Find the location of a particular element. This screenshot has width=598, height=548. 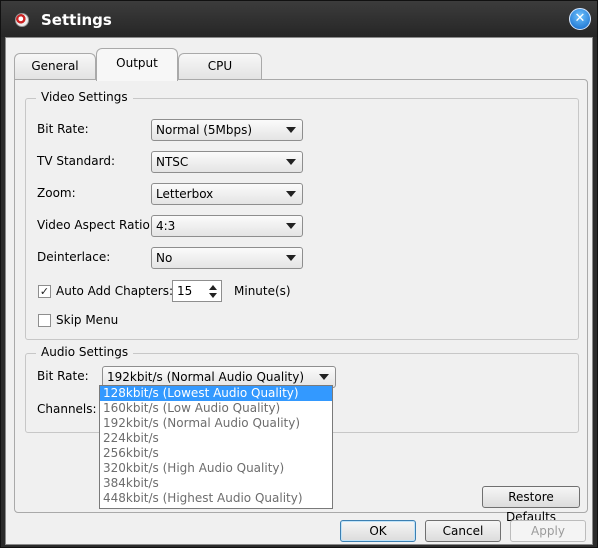

video-bit-rate-select: Normal (5Mbps) is located at coordinates (227, 130).